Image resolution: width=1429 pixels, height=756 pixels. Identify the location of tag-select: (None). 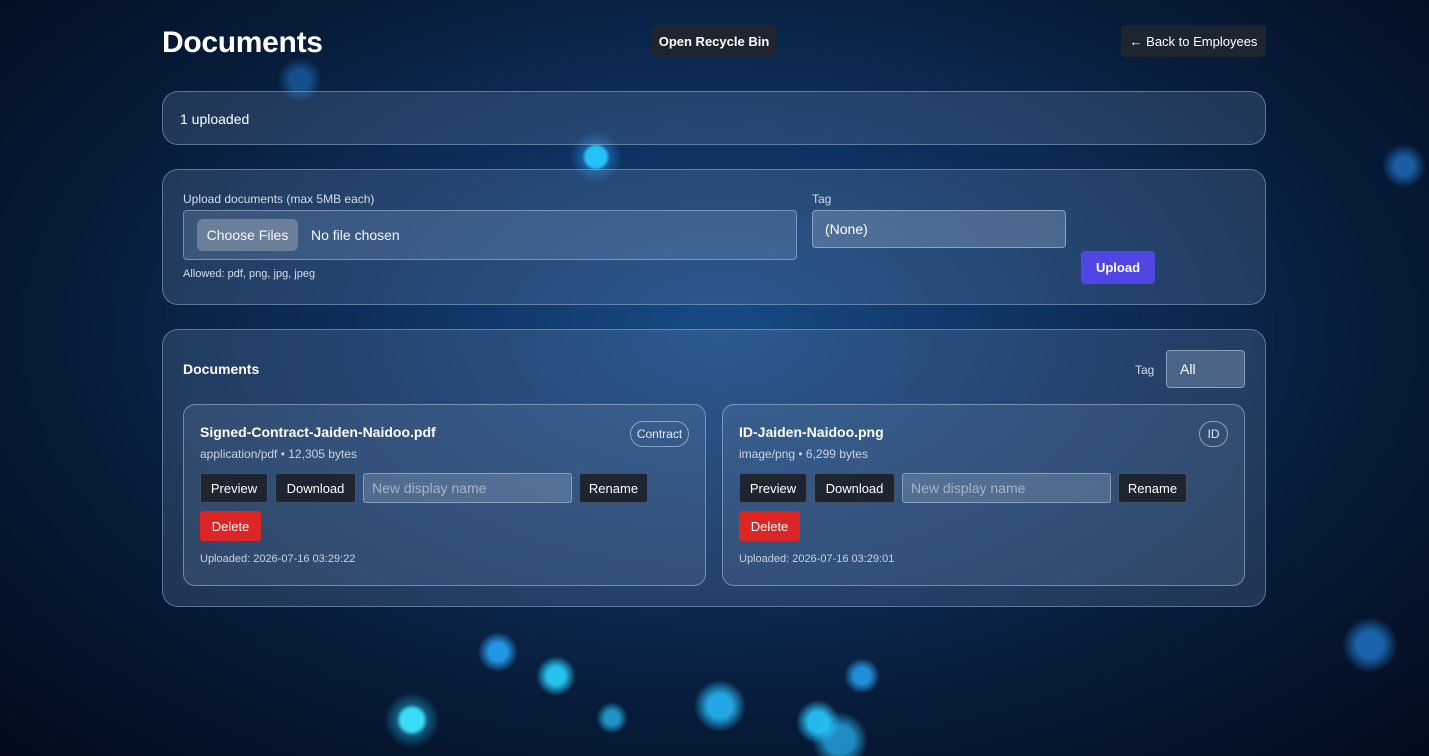
(939, 229).